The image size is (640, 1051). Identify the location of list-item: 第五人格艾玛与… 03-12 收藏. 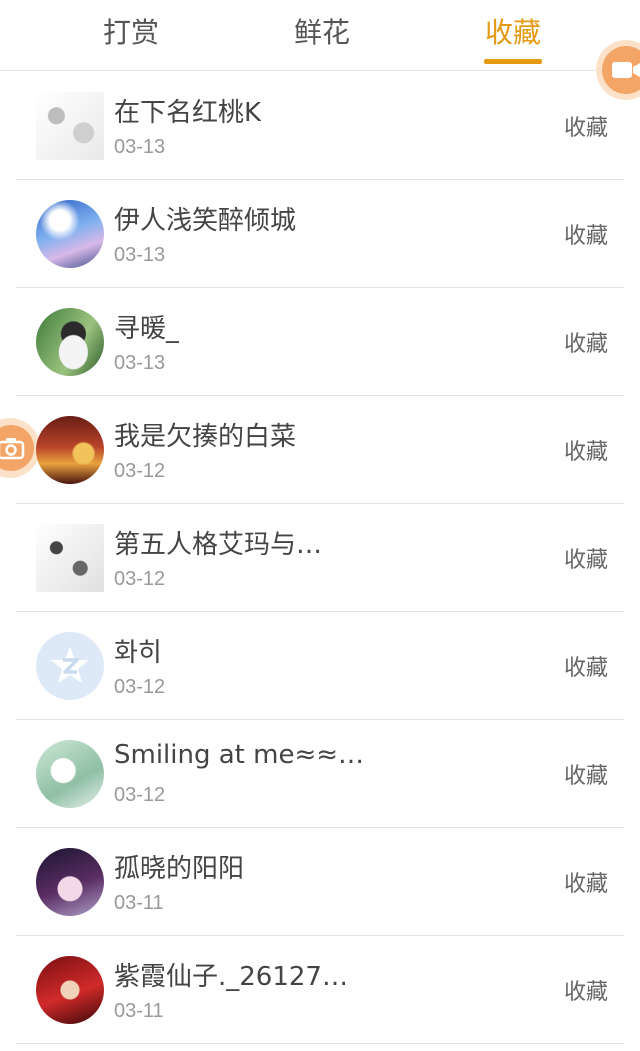
(320, 558).